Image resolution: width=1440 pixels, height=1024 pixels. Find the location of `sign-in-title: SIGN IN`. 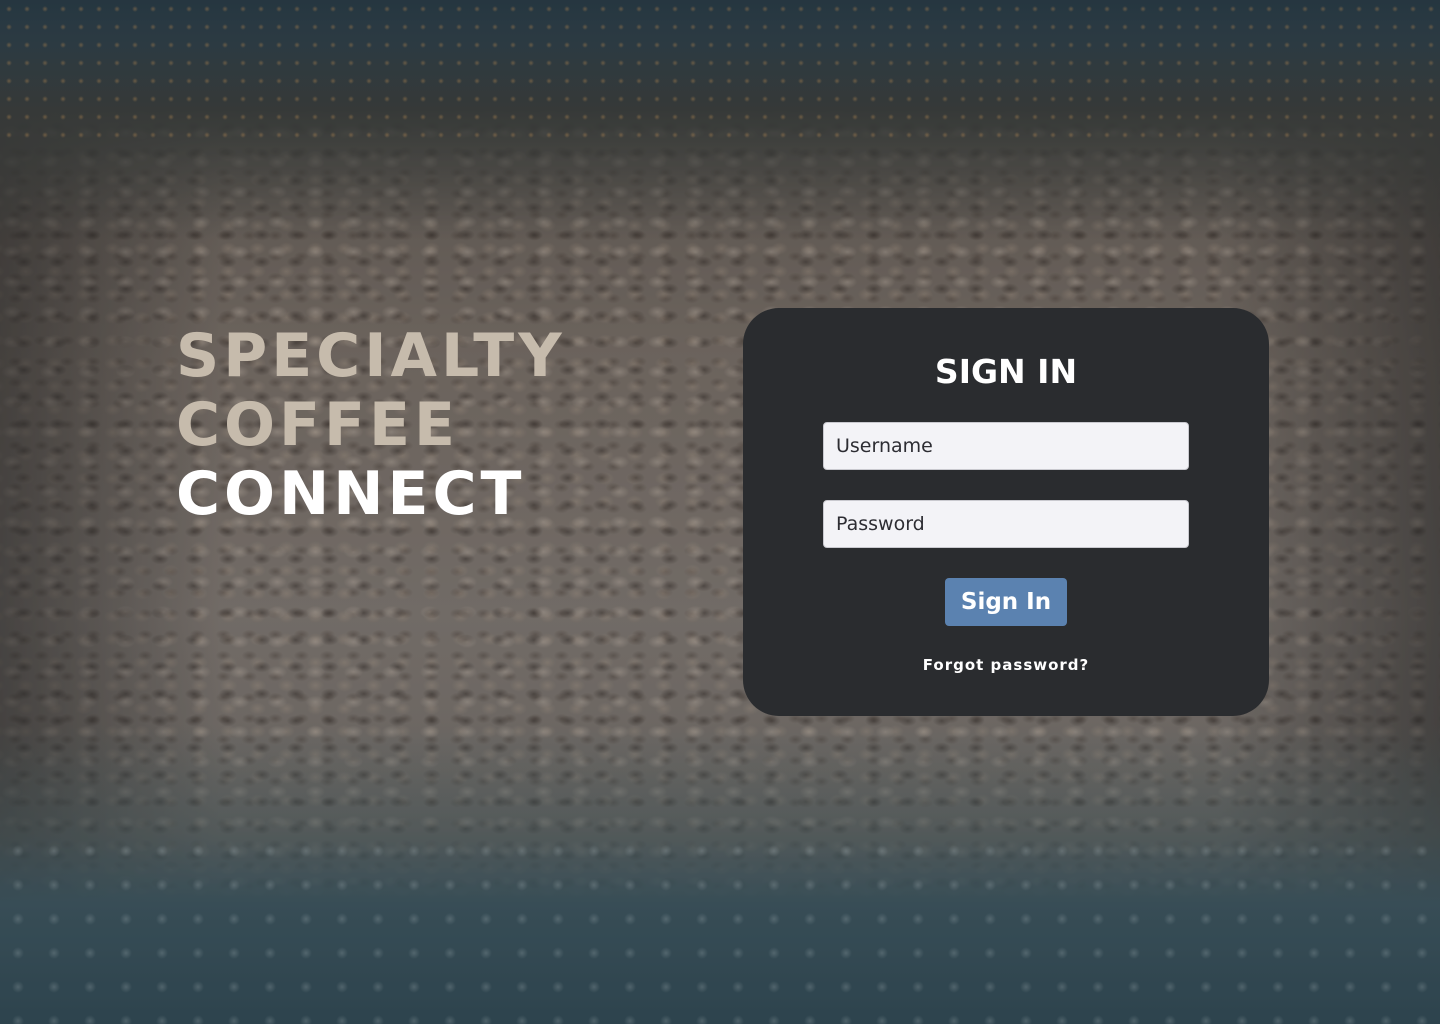

sign-in-title: SIGN IN is located at coordinates (1006, 371).